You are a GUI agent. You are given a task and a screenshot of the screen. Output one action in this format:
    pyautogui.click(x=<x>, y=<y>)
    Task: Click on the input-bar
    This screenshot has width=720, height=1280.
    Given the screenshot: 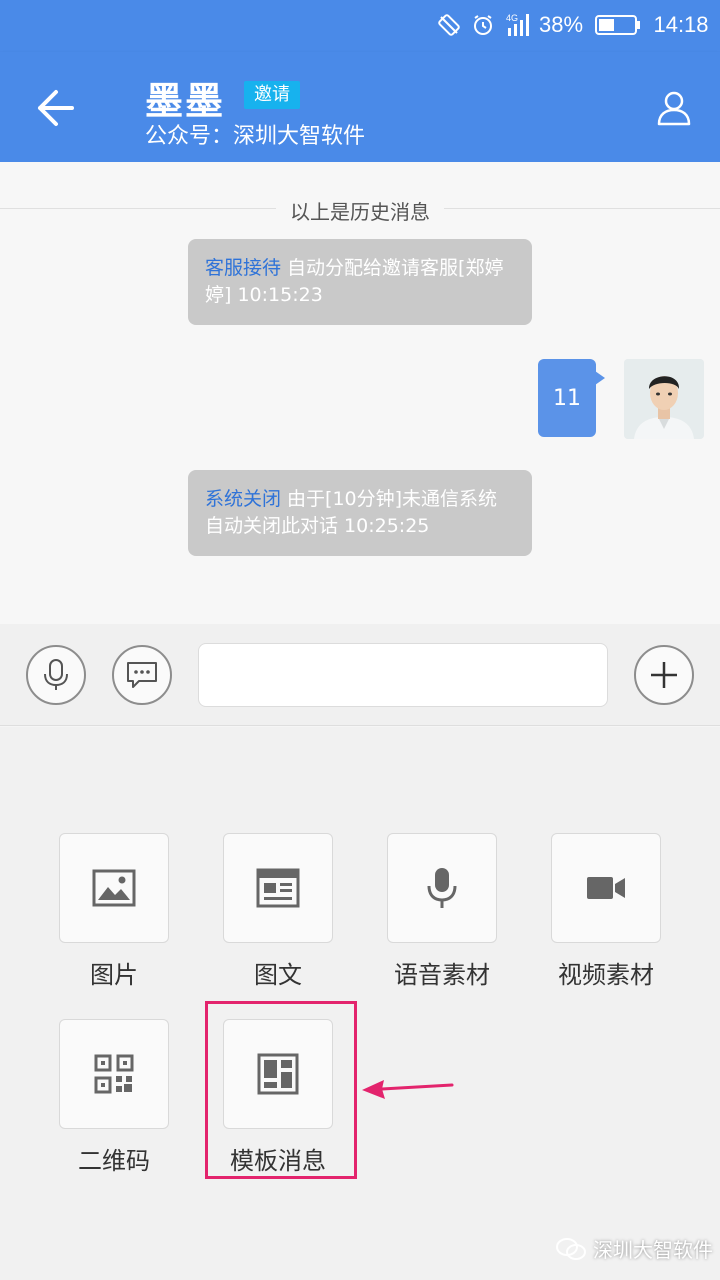 What is the action you would take?
    pyautogui.click(x=360, y=675)
    